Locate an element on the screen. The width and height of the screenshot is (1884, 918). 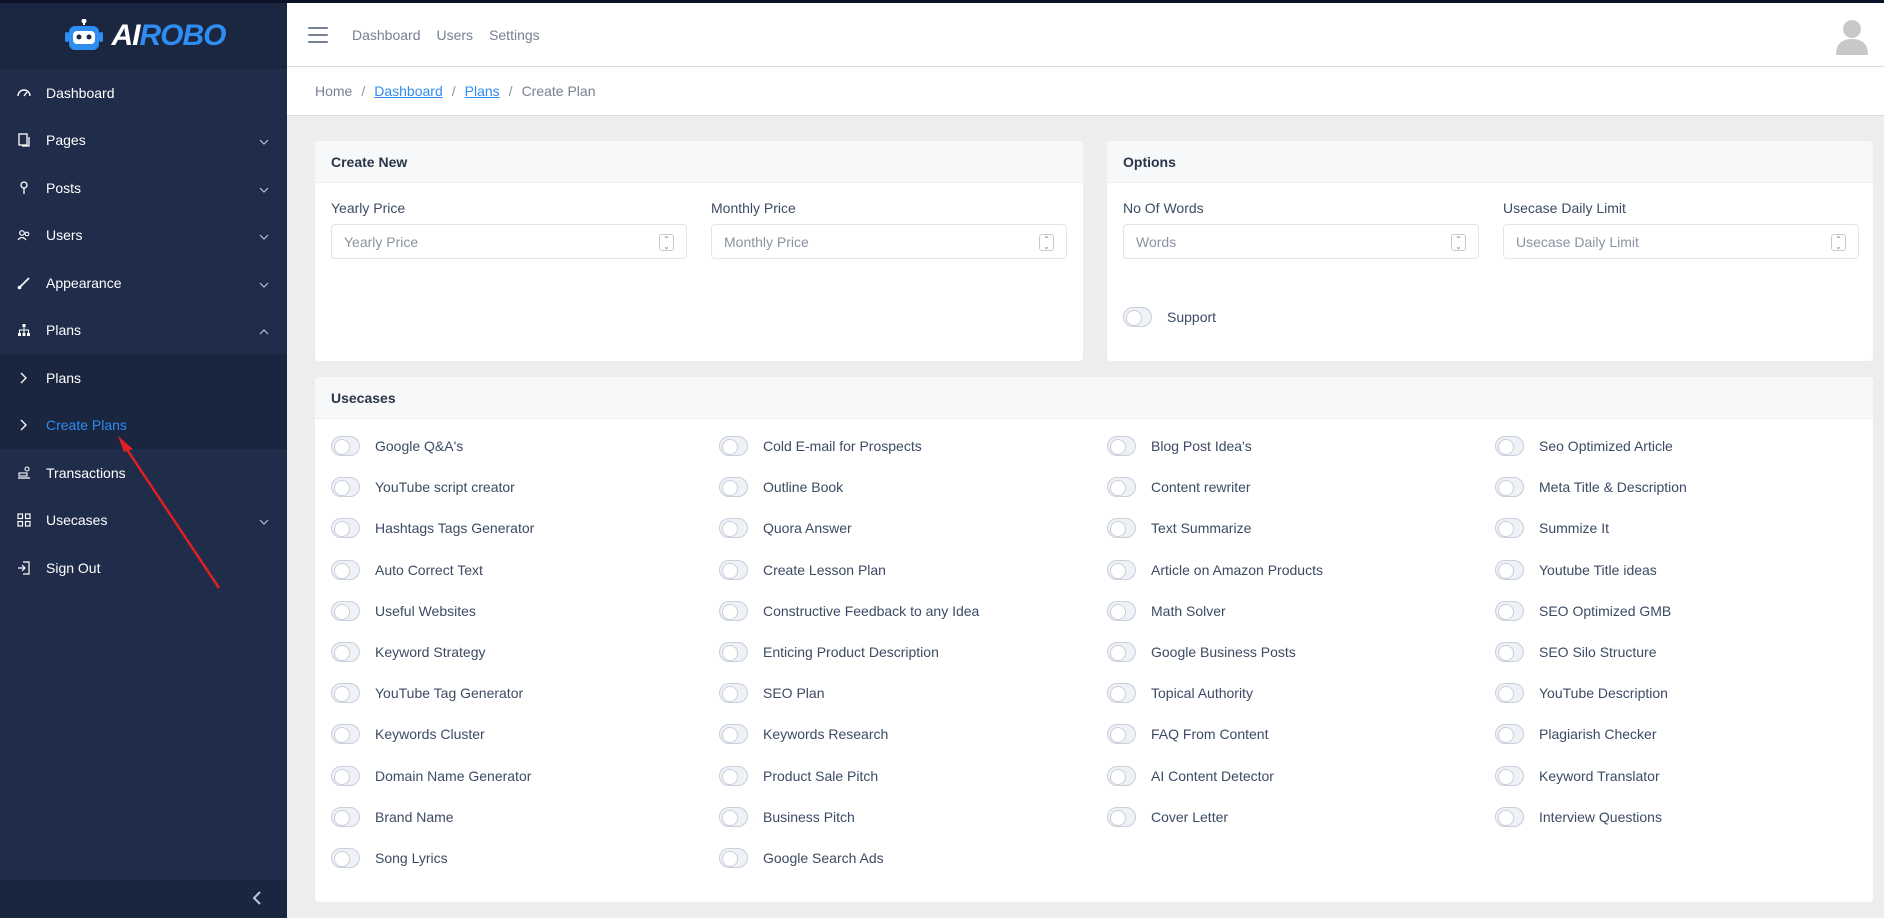
yearly-price-label: Yearly Price is located at coordinates (368, 208).